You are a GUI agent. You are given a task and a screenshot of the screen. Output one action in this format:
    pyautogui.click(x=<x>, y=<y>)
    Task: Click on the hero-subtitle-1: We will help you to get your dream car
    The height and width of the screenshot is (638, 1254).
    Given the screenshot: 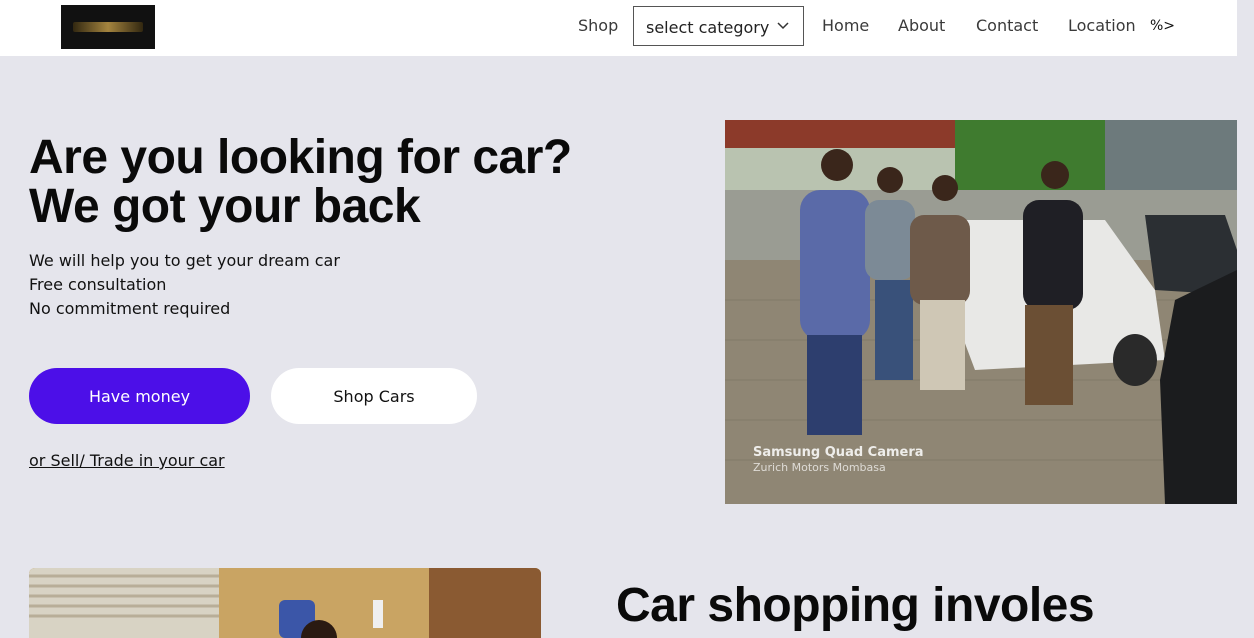 What is the action you would take?
    pyautogui.click(x=184, y=260)
    